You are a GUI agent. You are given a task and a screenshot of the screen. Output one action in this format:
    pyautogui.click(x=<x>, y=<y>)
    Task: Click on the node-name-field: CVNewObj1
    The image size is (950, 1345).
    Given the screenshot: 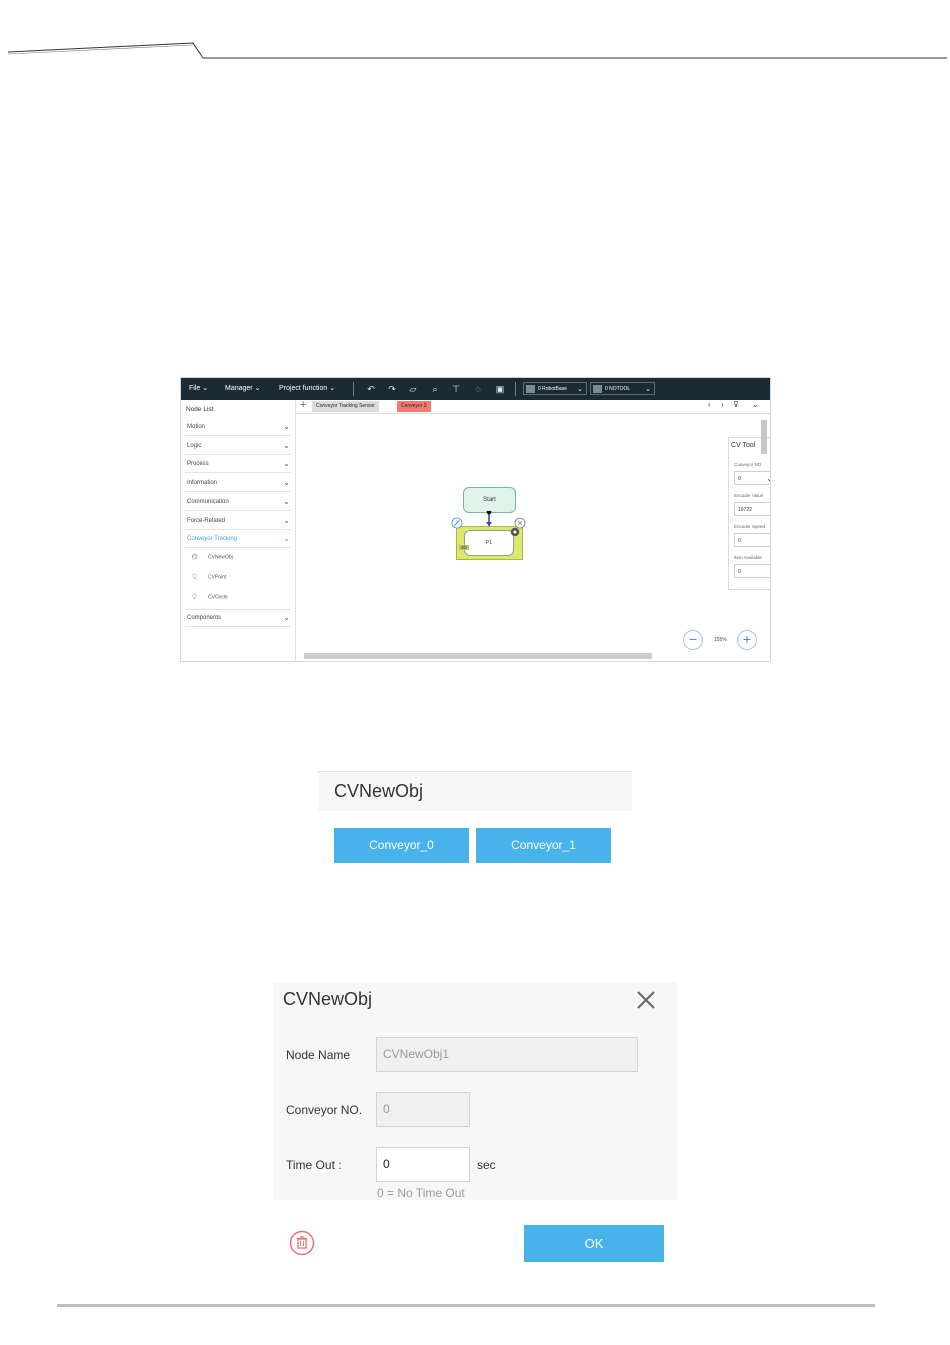 What is the action you would take?
    pyautogui.click(x=507, y=1054)
    